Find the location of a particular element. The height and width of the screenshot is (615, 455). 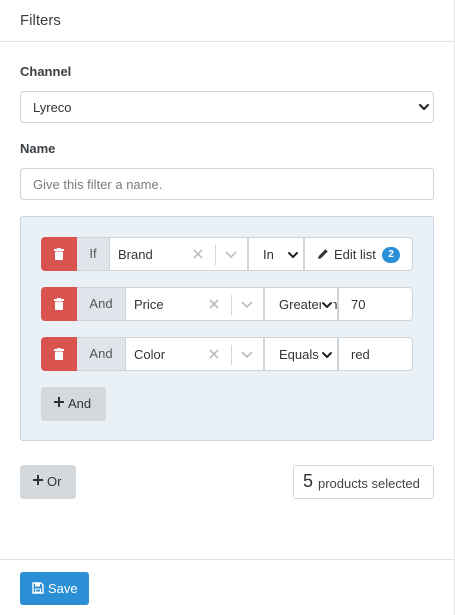

save-button: Save is located at coordinates (54, 588).